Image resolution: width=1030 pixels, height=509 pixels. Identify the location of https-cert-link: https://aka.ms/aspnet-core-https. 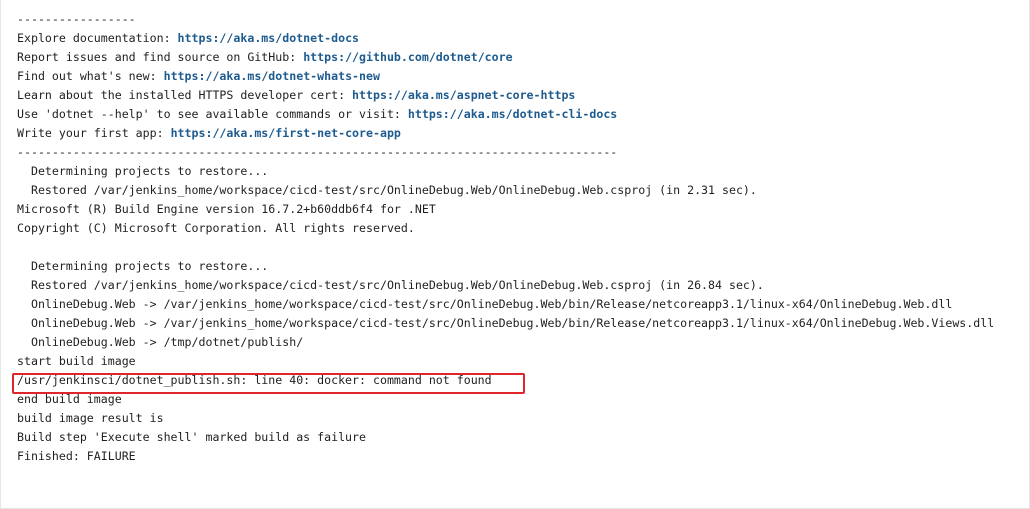
(463, 95).